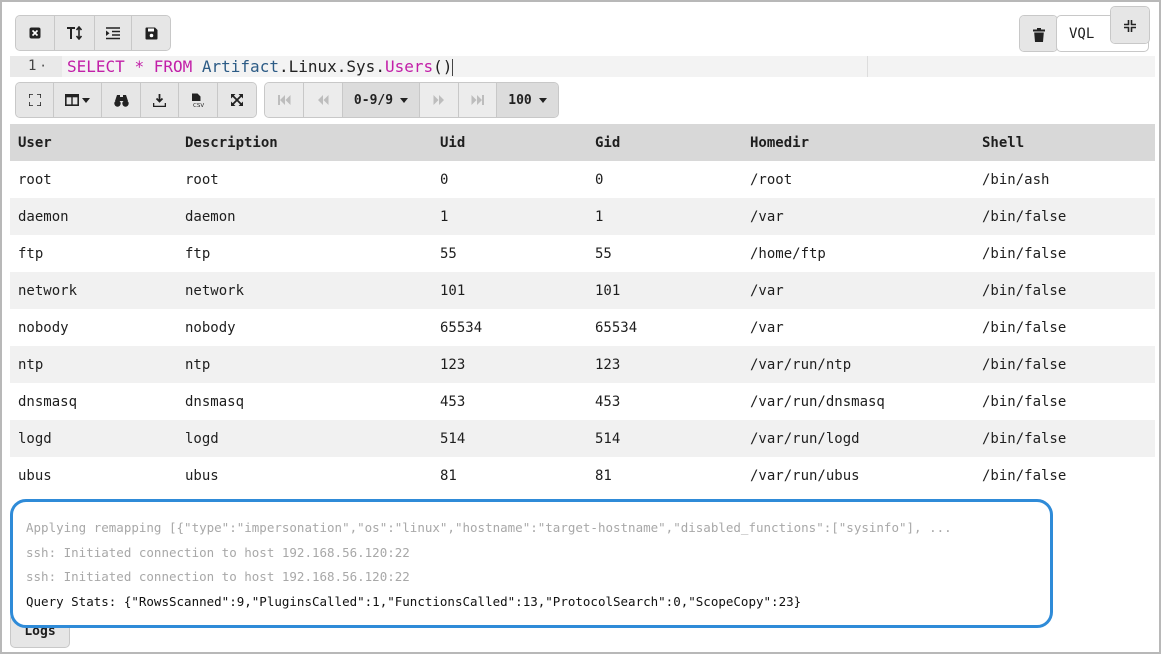  Describe the element at coordinates (664, 142) in the screenshot. I see `column-header-gid: Gid` at that location.